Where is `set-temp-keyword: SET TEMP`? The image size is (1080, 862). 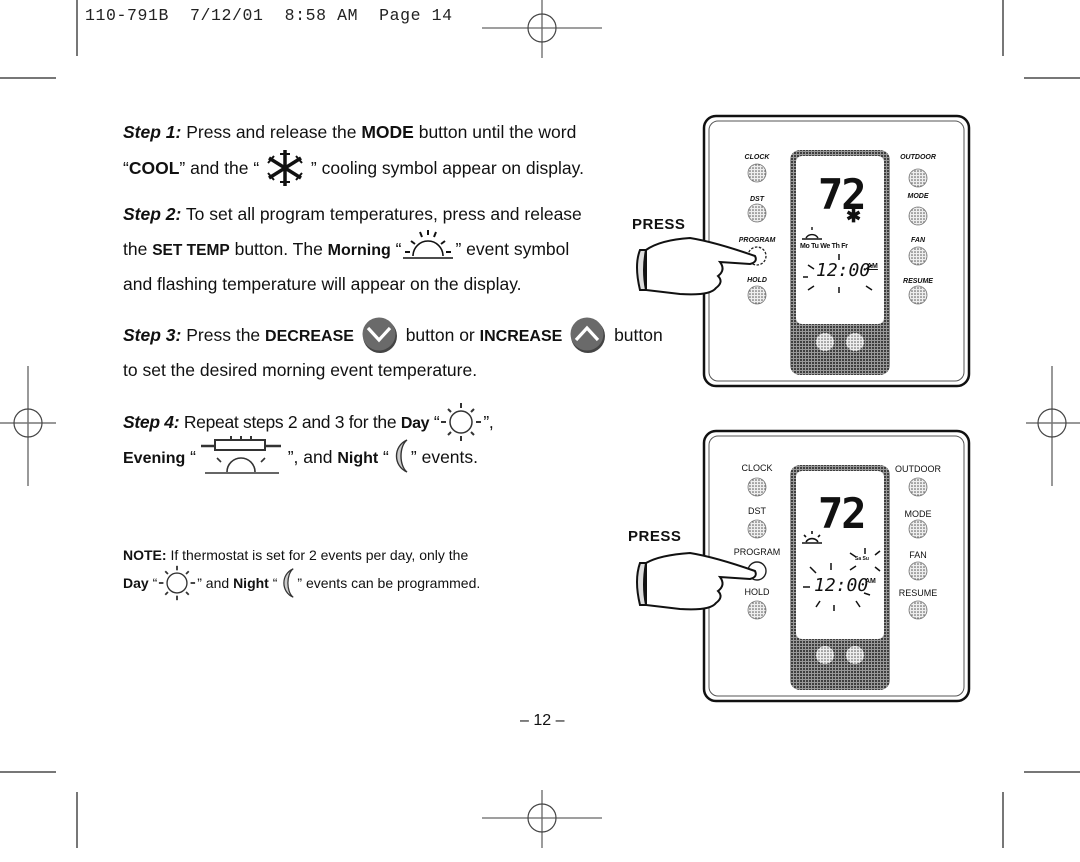 set-temp-keyword: SET TEMP is located at coordinates (191, 250).